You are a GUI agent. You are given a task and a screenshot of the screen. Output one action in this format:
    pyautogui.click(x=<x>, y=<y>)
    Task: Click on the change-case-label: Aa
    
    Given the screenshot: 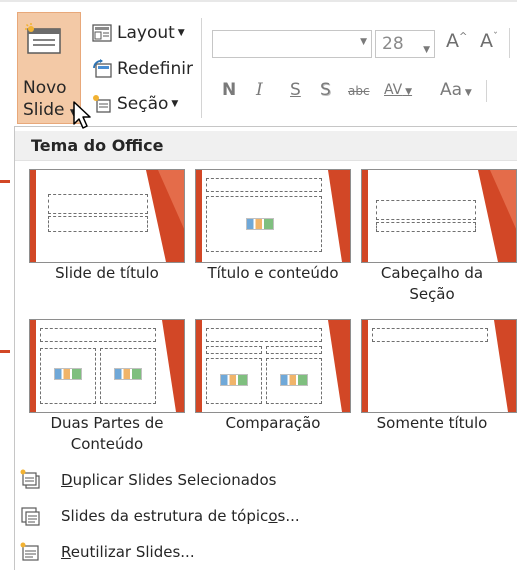 What is the action you would take?
    pyautogui.click(x=451, y=90)
    